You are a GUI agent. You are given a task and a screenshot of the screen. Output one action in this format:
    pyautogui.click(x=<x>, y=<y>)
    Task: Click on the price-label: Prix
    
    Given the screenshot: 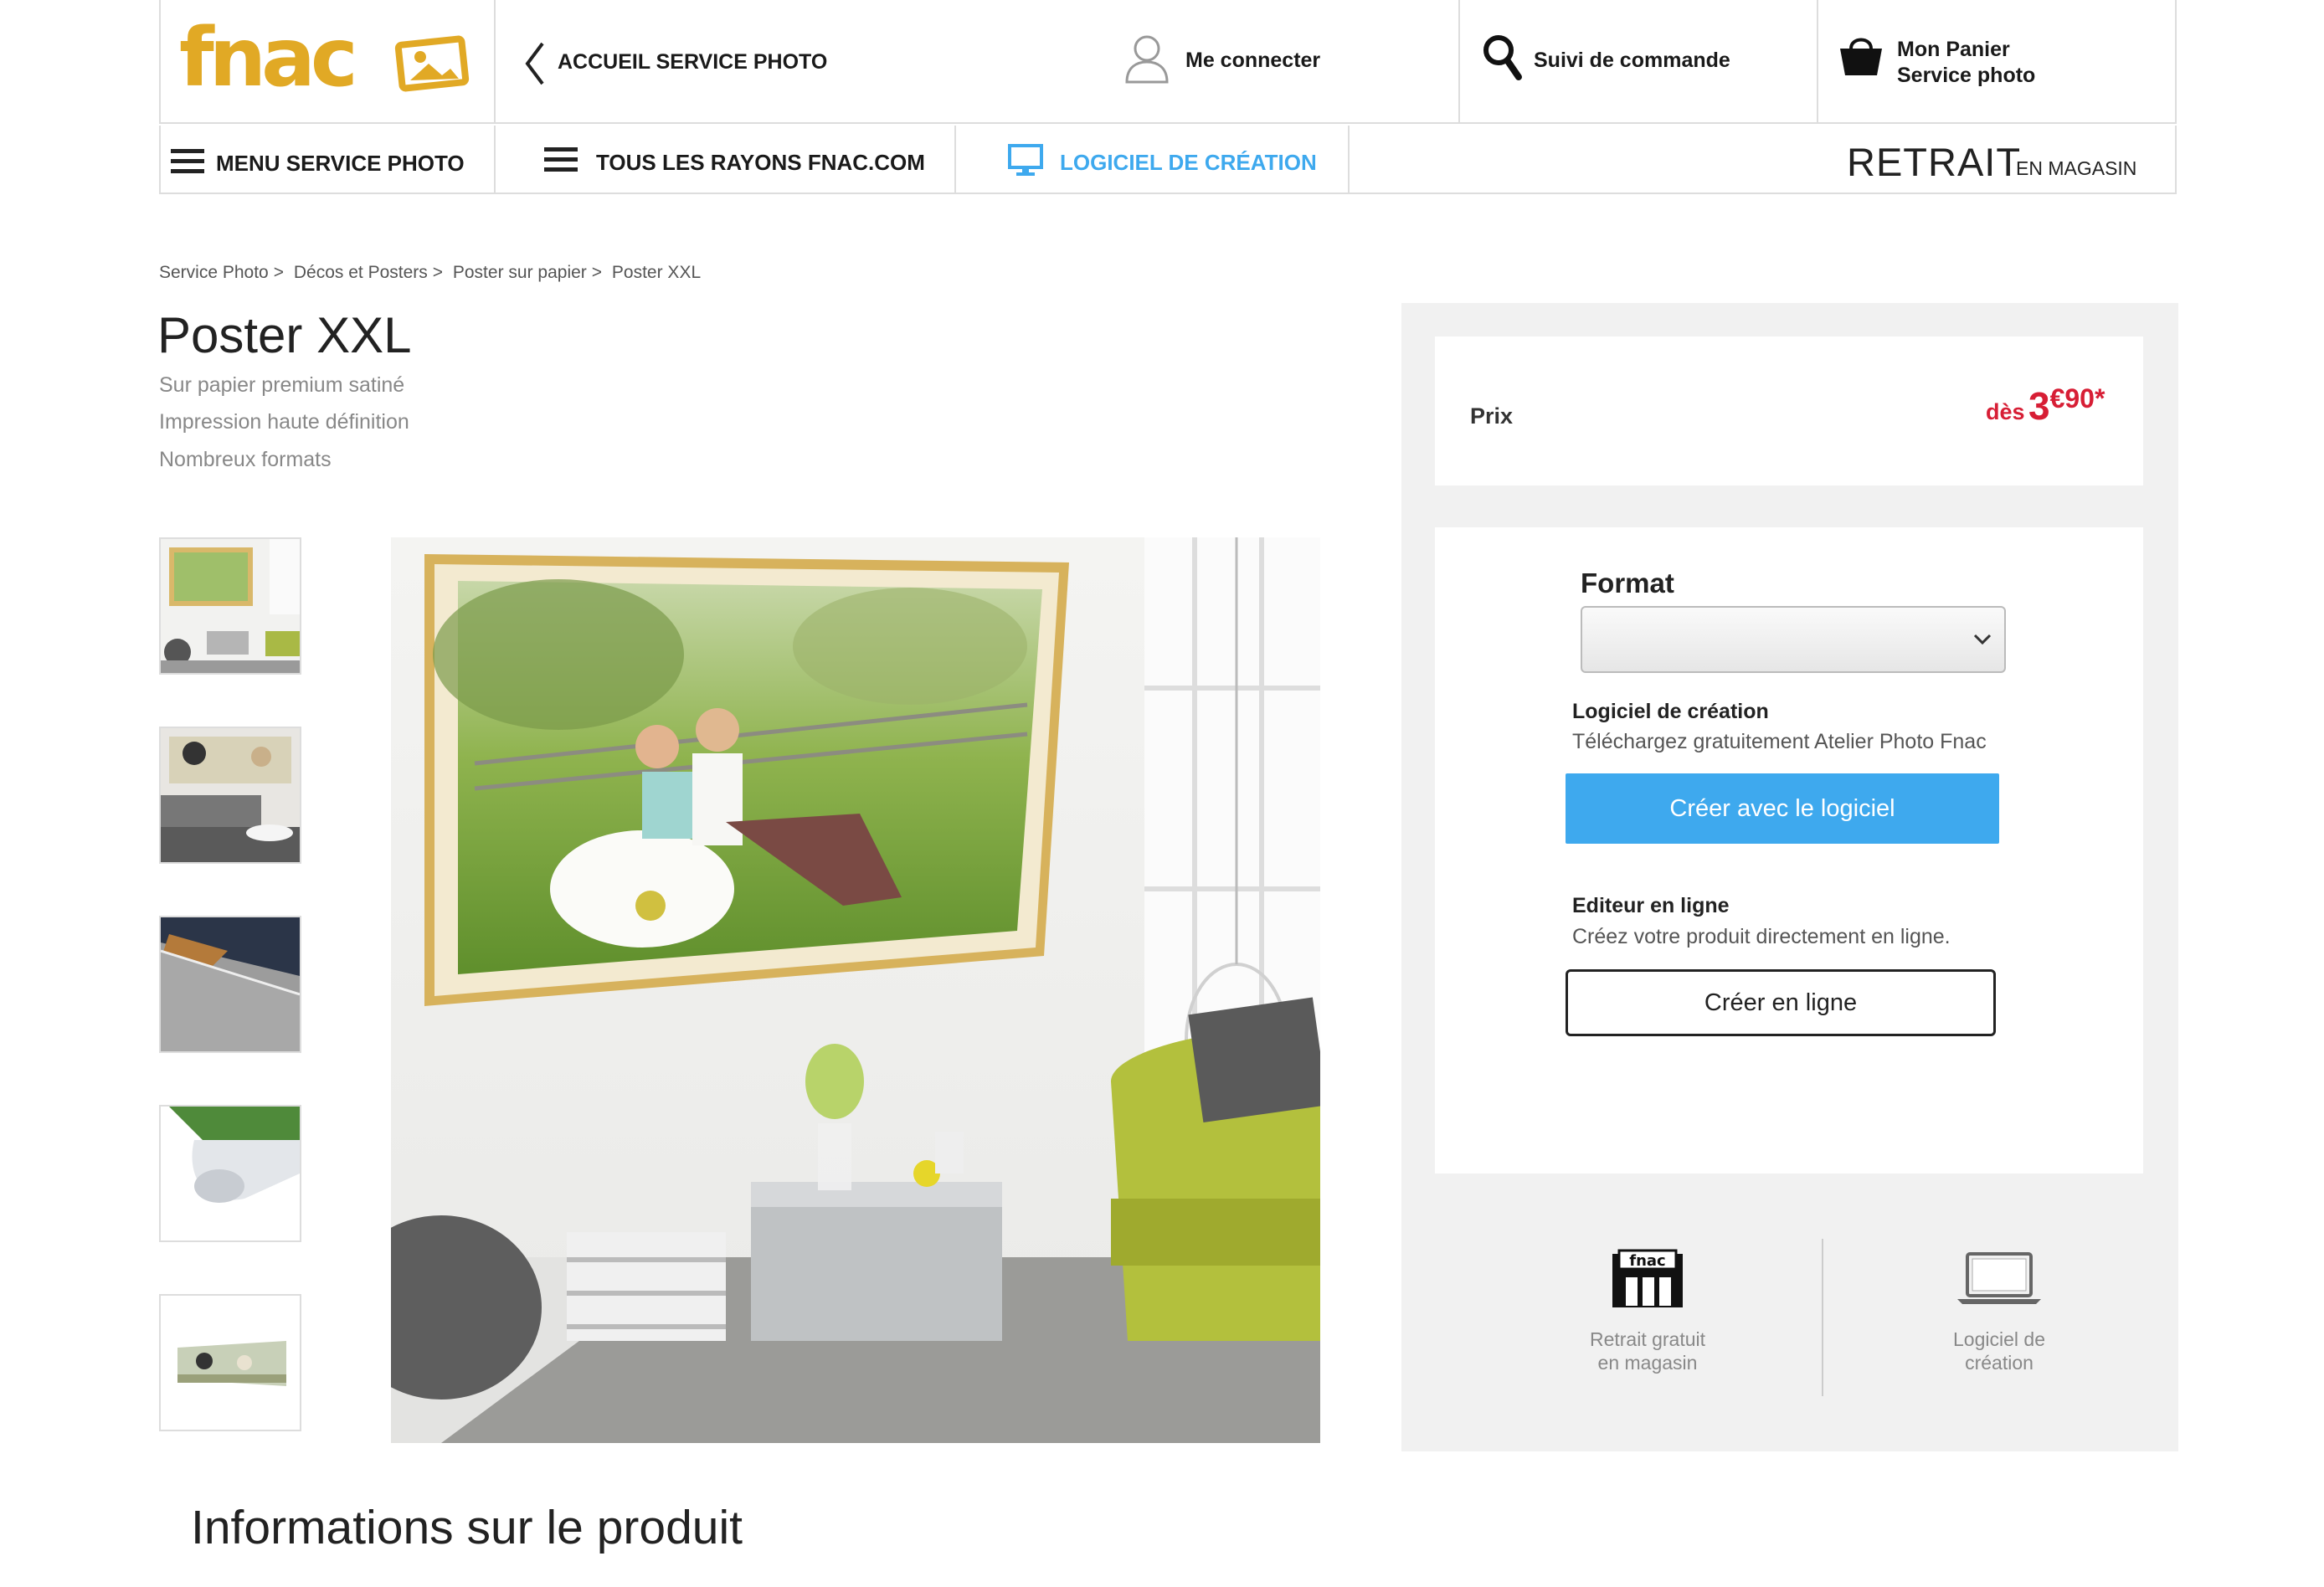 What is the action you would take?
    pyautogui.click(x=1492, y=416)
    